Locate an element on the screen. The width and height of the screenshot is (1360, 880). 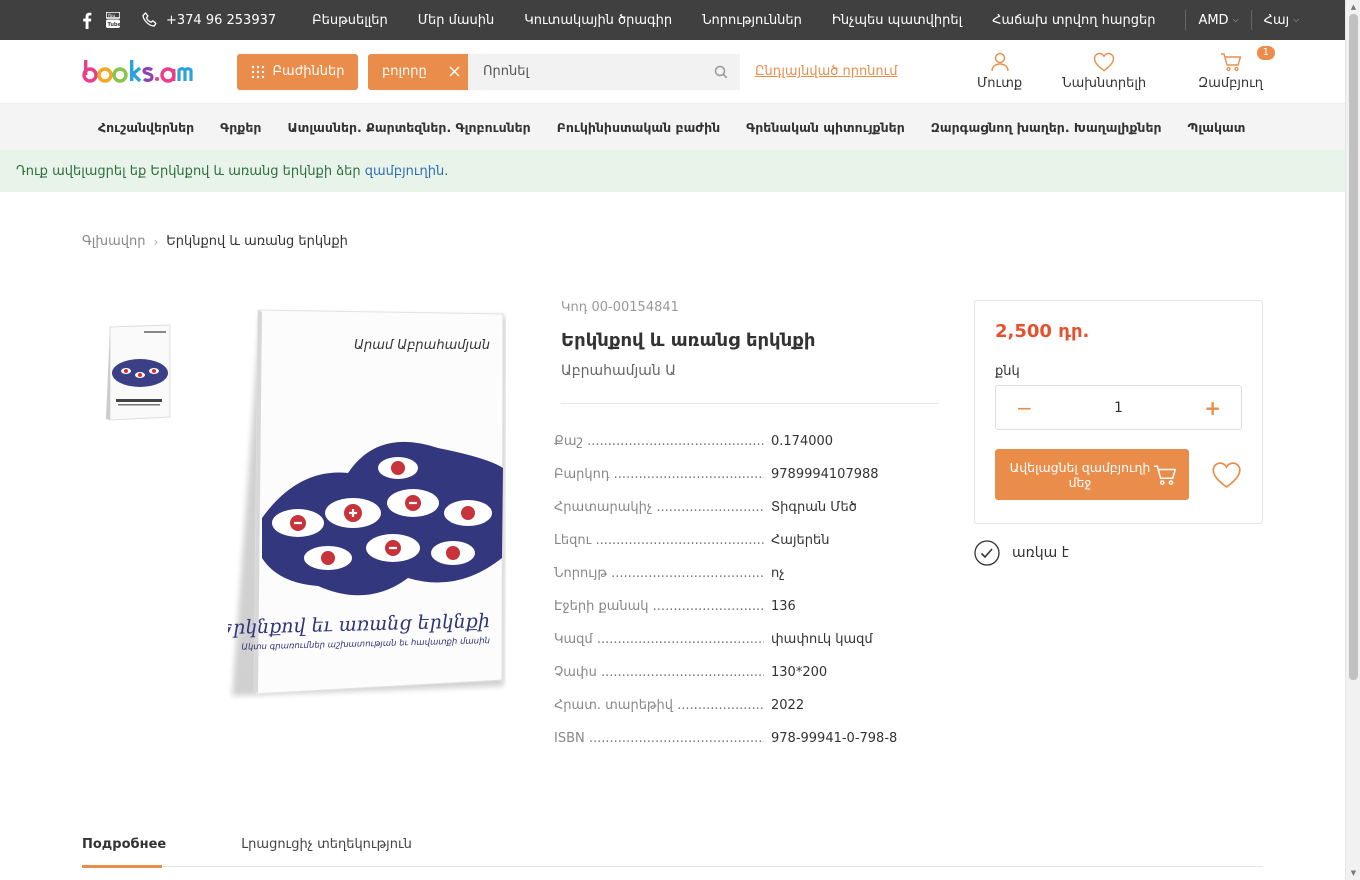
favorites-label: Նախնտրելի is located at coordinates (1104, 83).